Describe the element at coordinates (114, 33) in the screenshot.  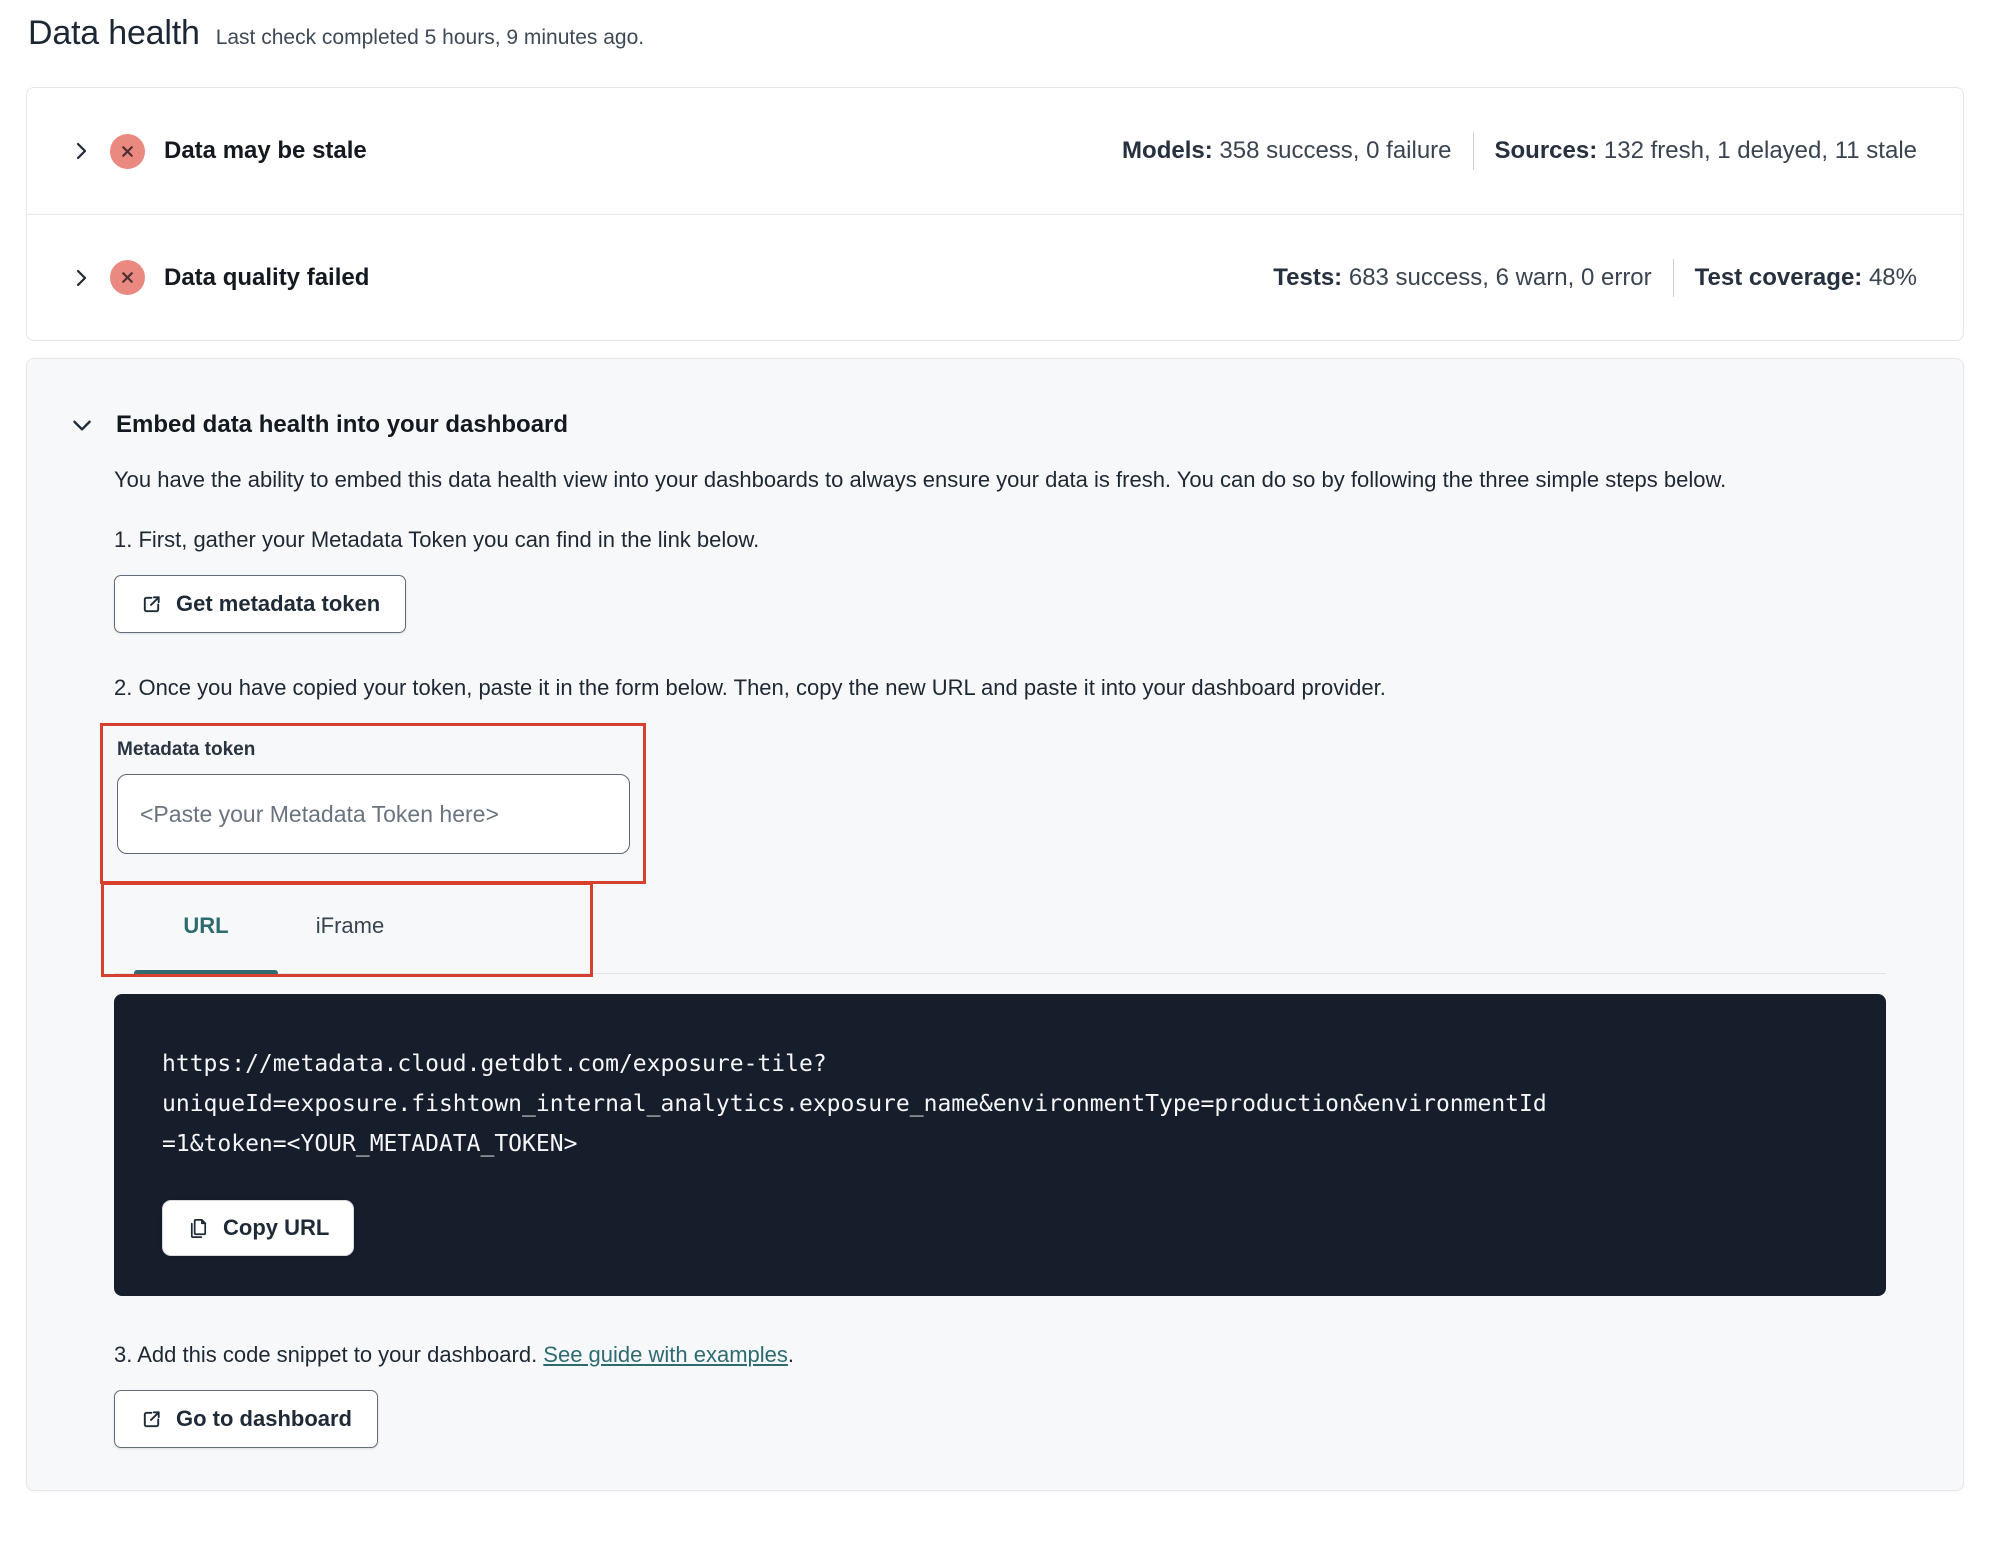
I see `page-title: Data health` at that location.